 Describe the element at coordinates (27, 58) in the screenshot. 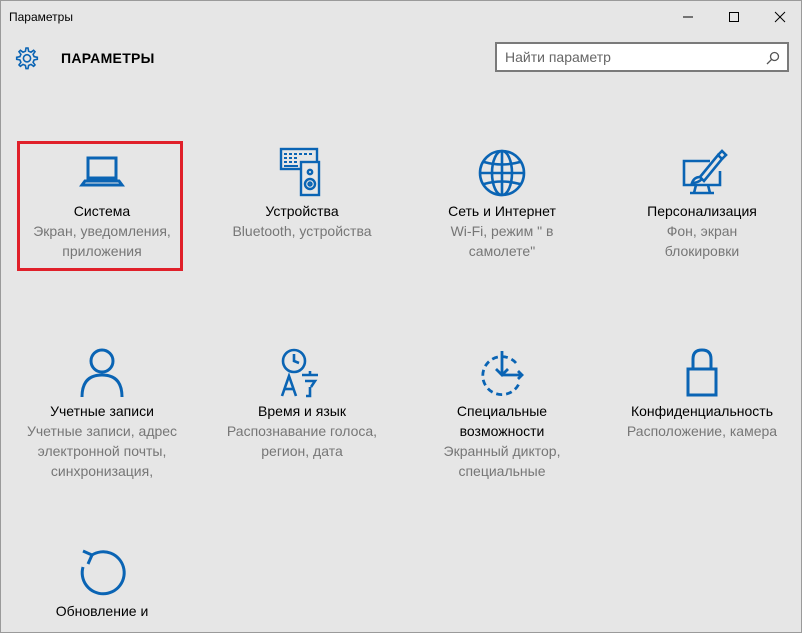

I see `gear-icon` at that location.